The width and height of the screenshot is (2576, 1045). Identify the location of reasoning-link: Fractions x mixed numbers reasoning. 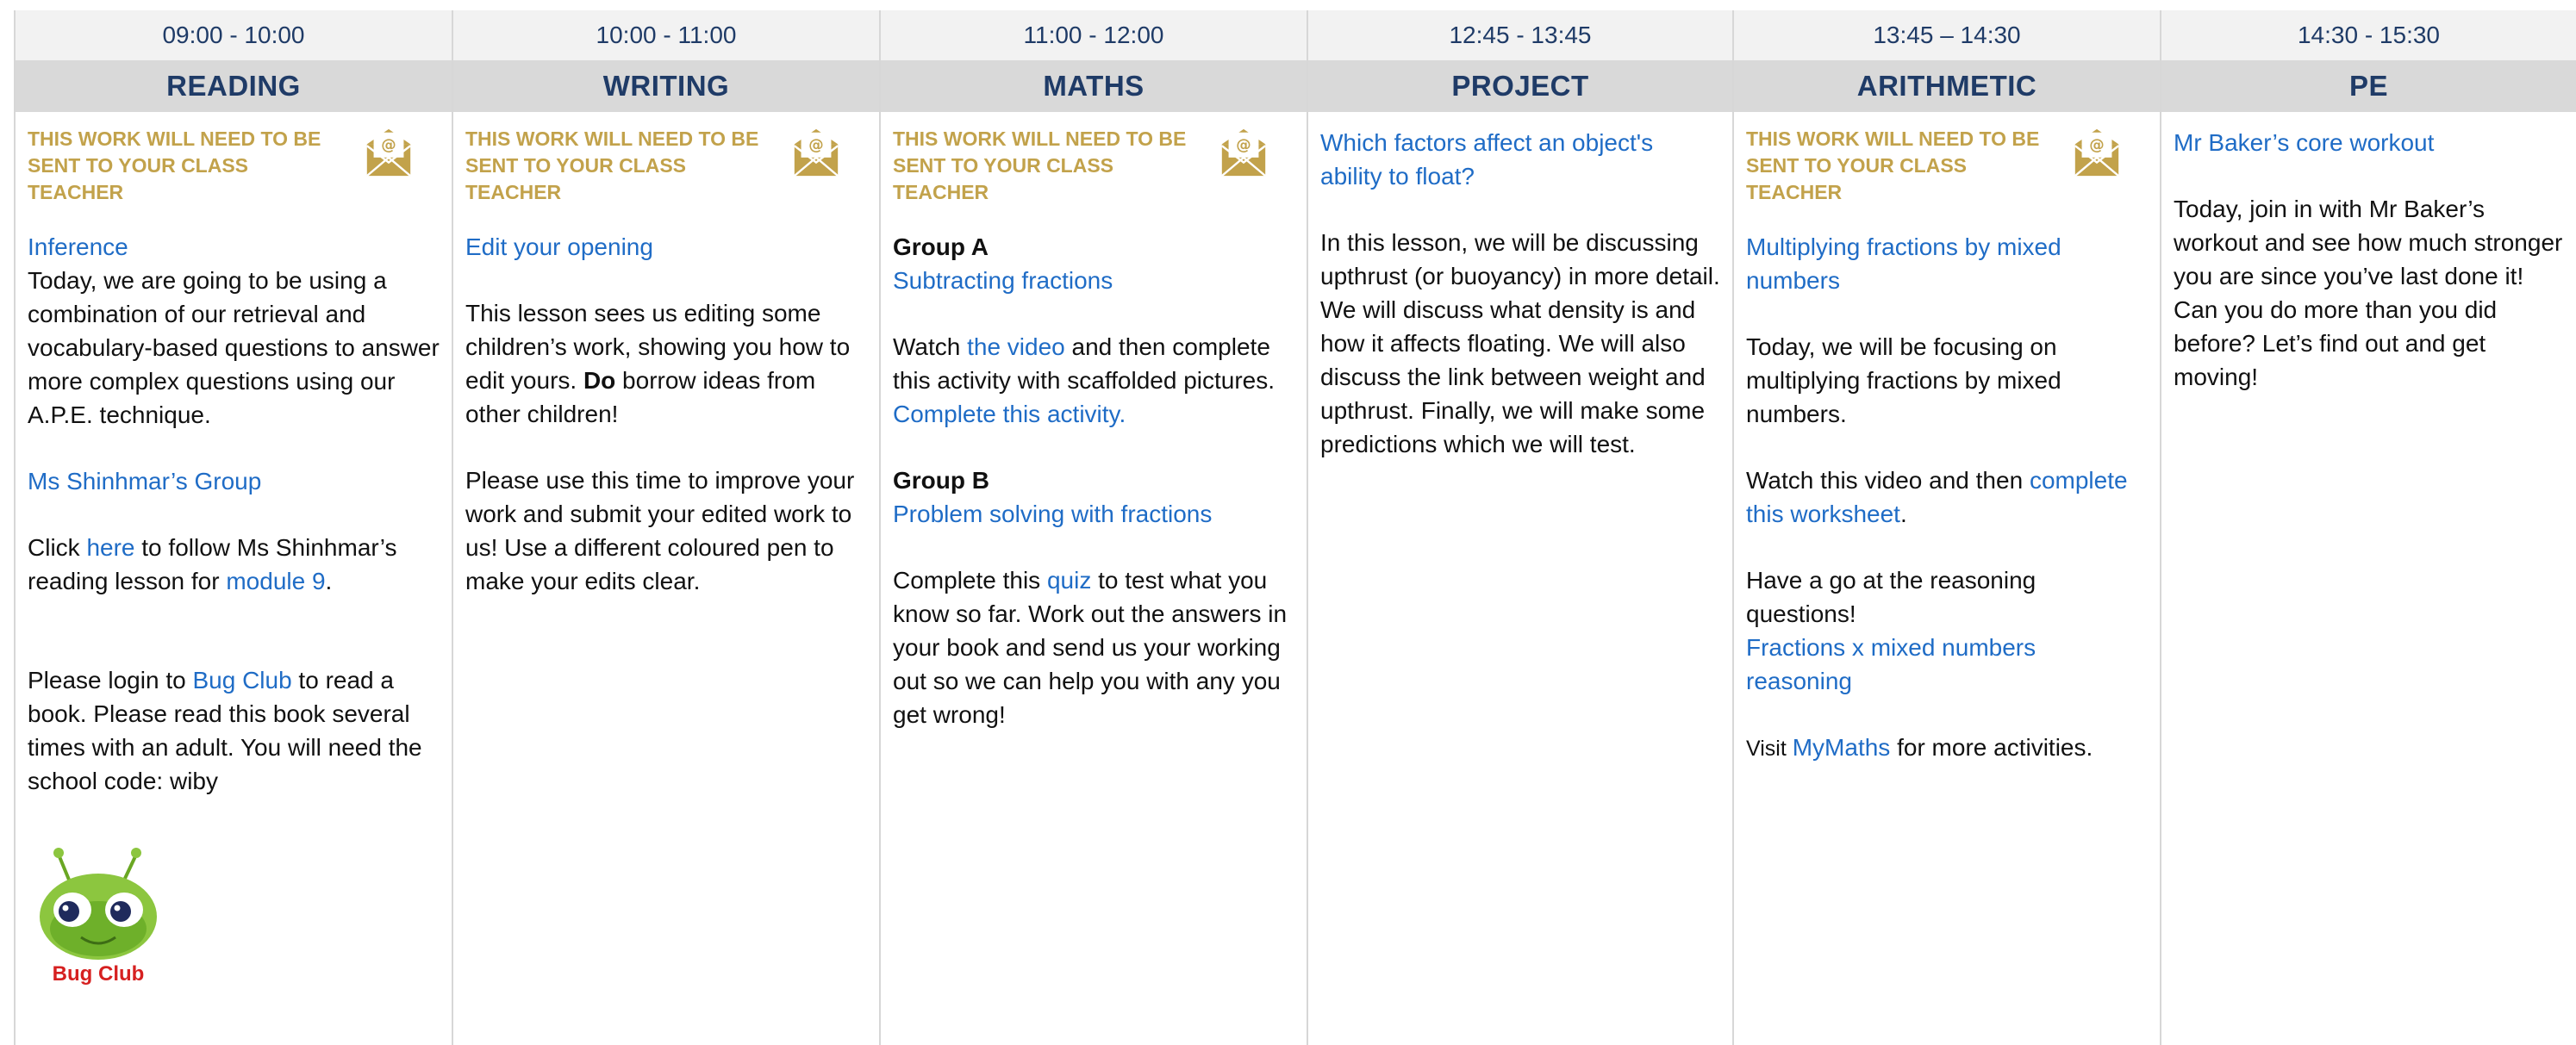
(1947, 664).